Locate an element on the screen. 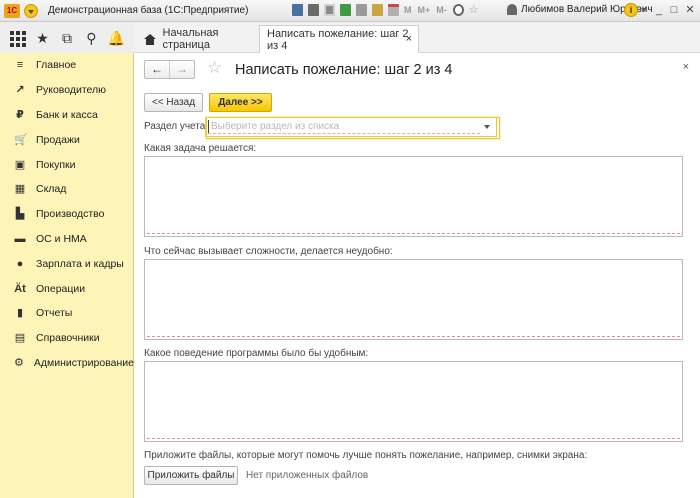  warehouse-icon: ▦ is located at coordinates (20, 189).